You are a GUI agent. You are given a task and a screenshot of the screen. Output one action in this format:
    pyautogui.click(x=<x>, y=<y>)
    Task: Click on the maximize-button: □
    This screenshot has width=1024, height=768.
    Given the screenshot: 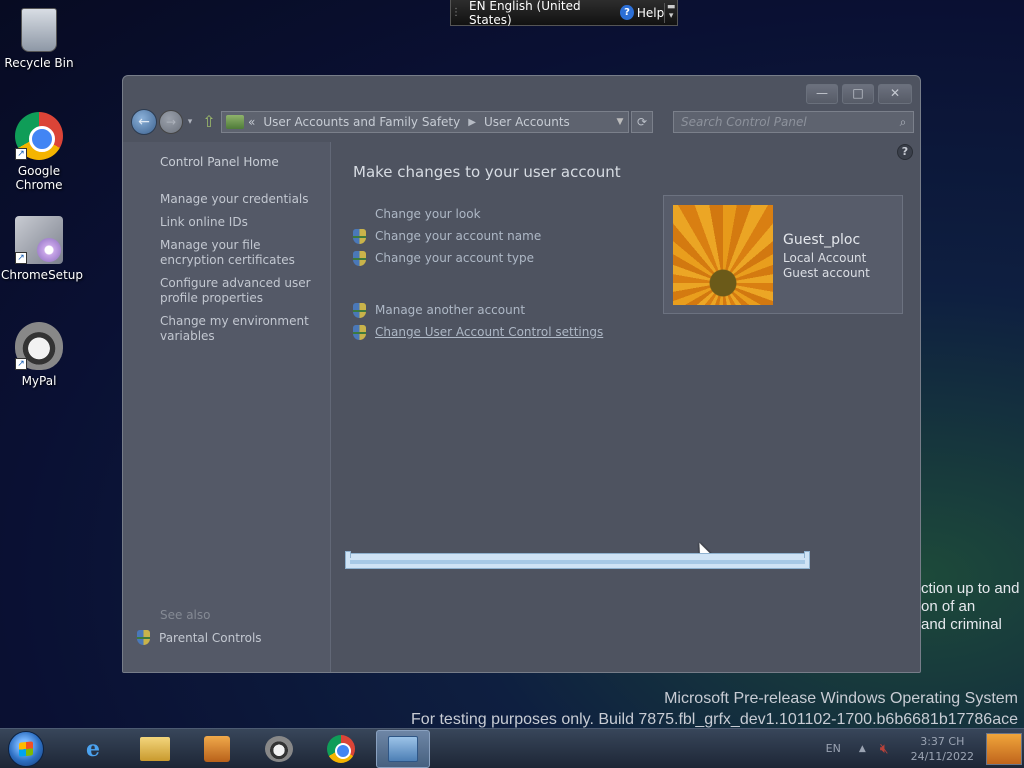 What is the action you would take?
    pyautogui.click(x=858, y=94)
    